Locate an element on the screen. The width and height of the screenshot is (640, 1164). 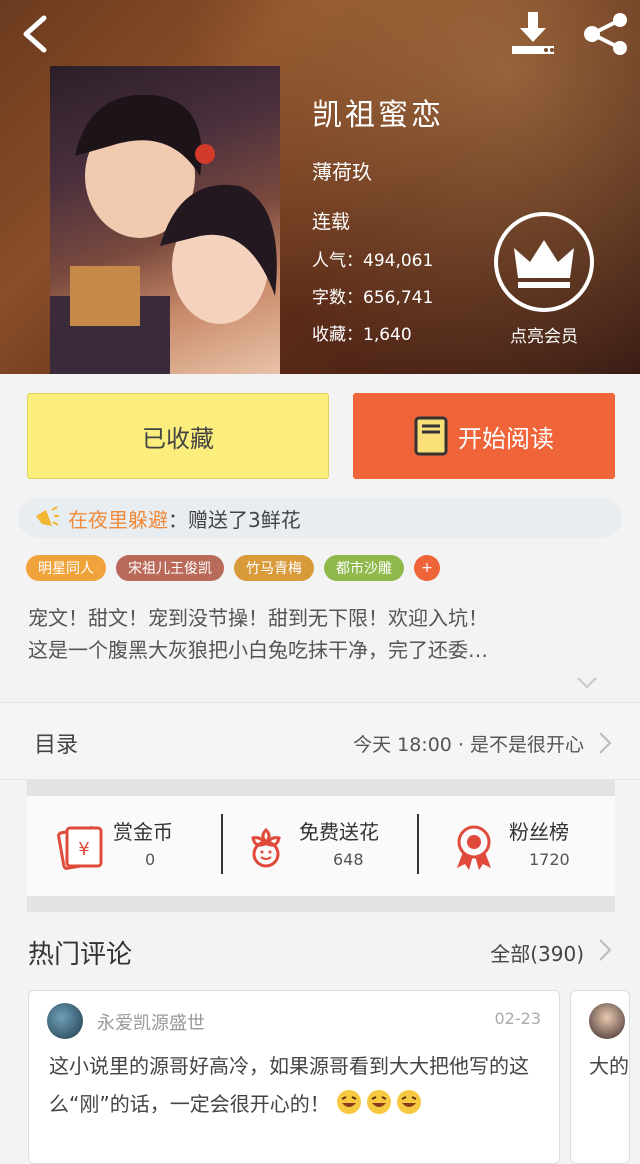
vip-button is located at coordinates (544, 262).